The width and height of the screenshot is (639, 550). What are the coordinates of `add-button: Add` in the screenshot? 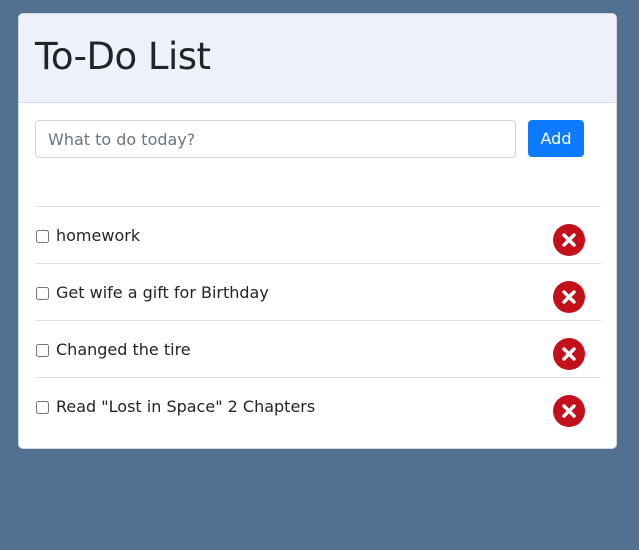 It's located at (556, 138).